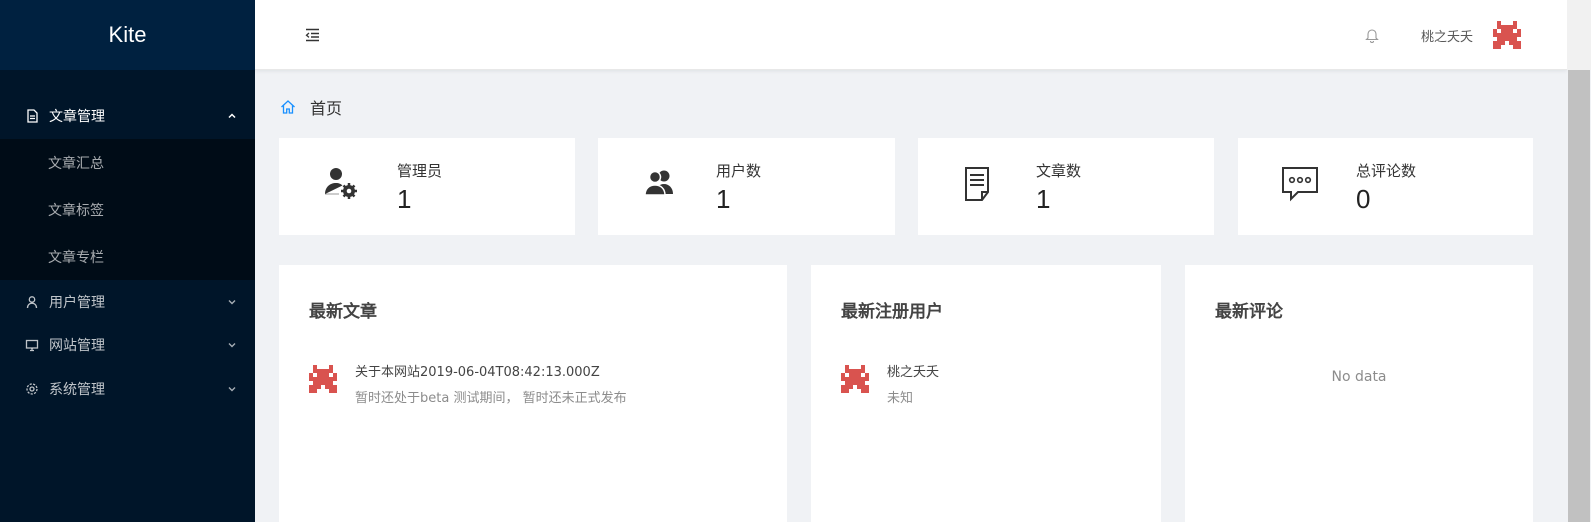  Describe the element at coordinates (913, 373) in the screenshot. I see `user-name: 桃之夭夭` at that location.